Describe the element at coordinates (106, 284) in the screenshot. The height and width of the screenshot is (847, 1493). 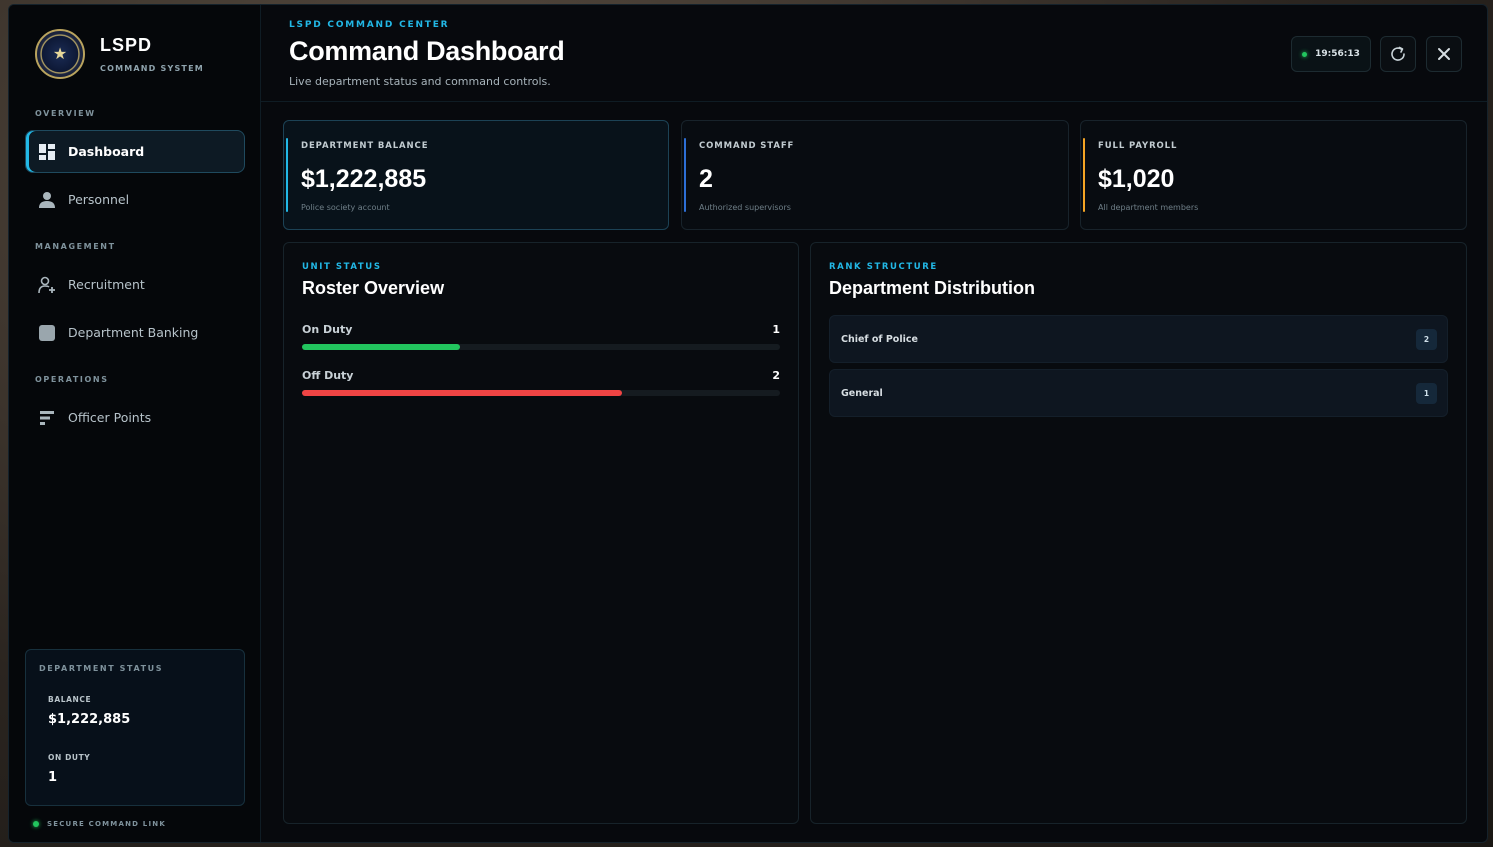
I see `sidebar-item-label: Recruitment` at that location.